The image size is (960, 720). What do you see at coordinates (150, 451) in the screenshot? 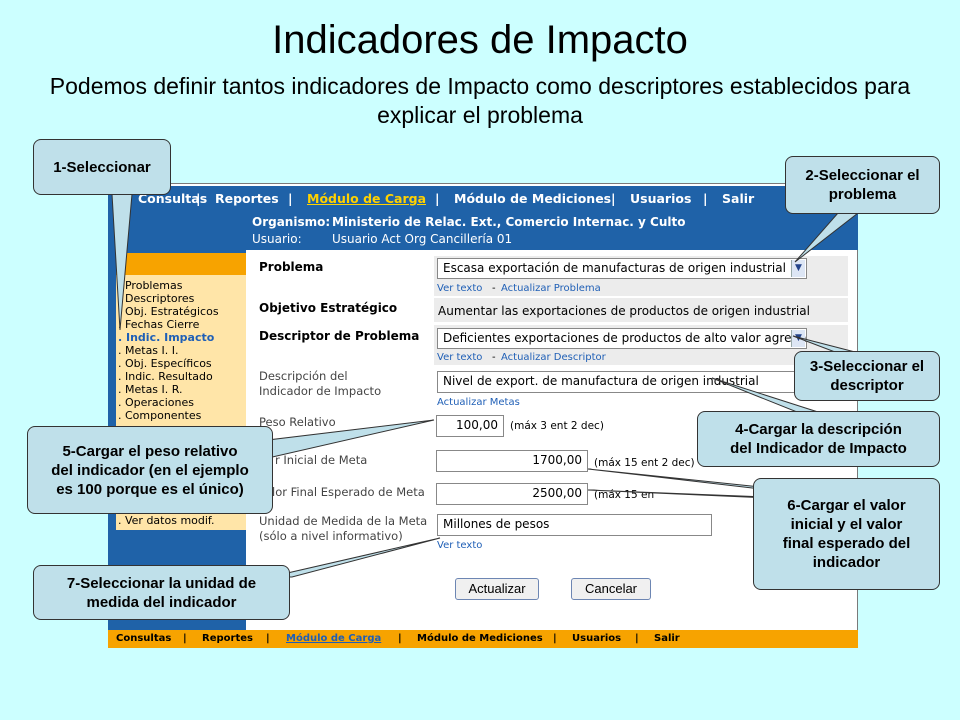
I see `callout-5-line1: 5-Cargar el peso relativo` at bounding box center [150, 451].